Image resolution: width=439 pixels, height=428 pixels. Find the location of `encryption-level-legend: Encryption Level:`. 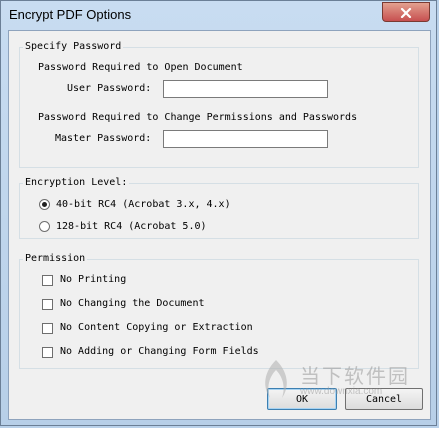

encryption-level-legend: Encryption Level: is located at coordinates (76, 182).